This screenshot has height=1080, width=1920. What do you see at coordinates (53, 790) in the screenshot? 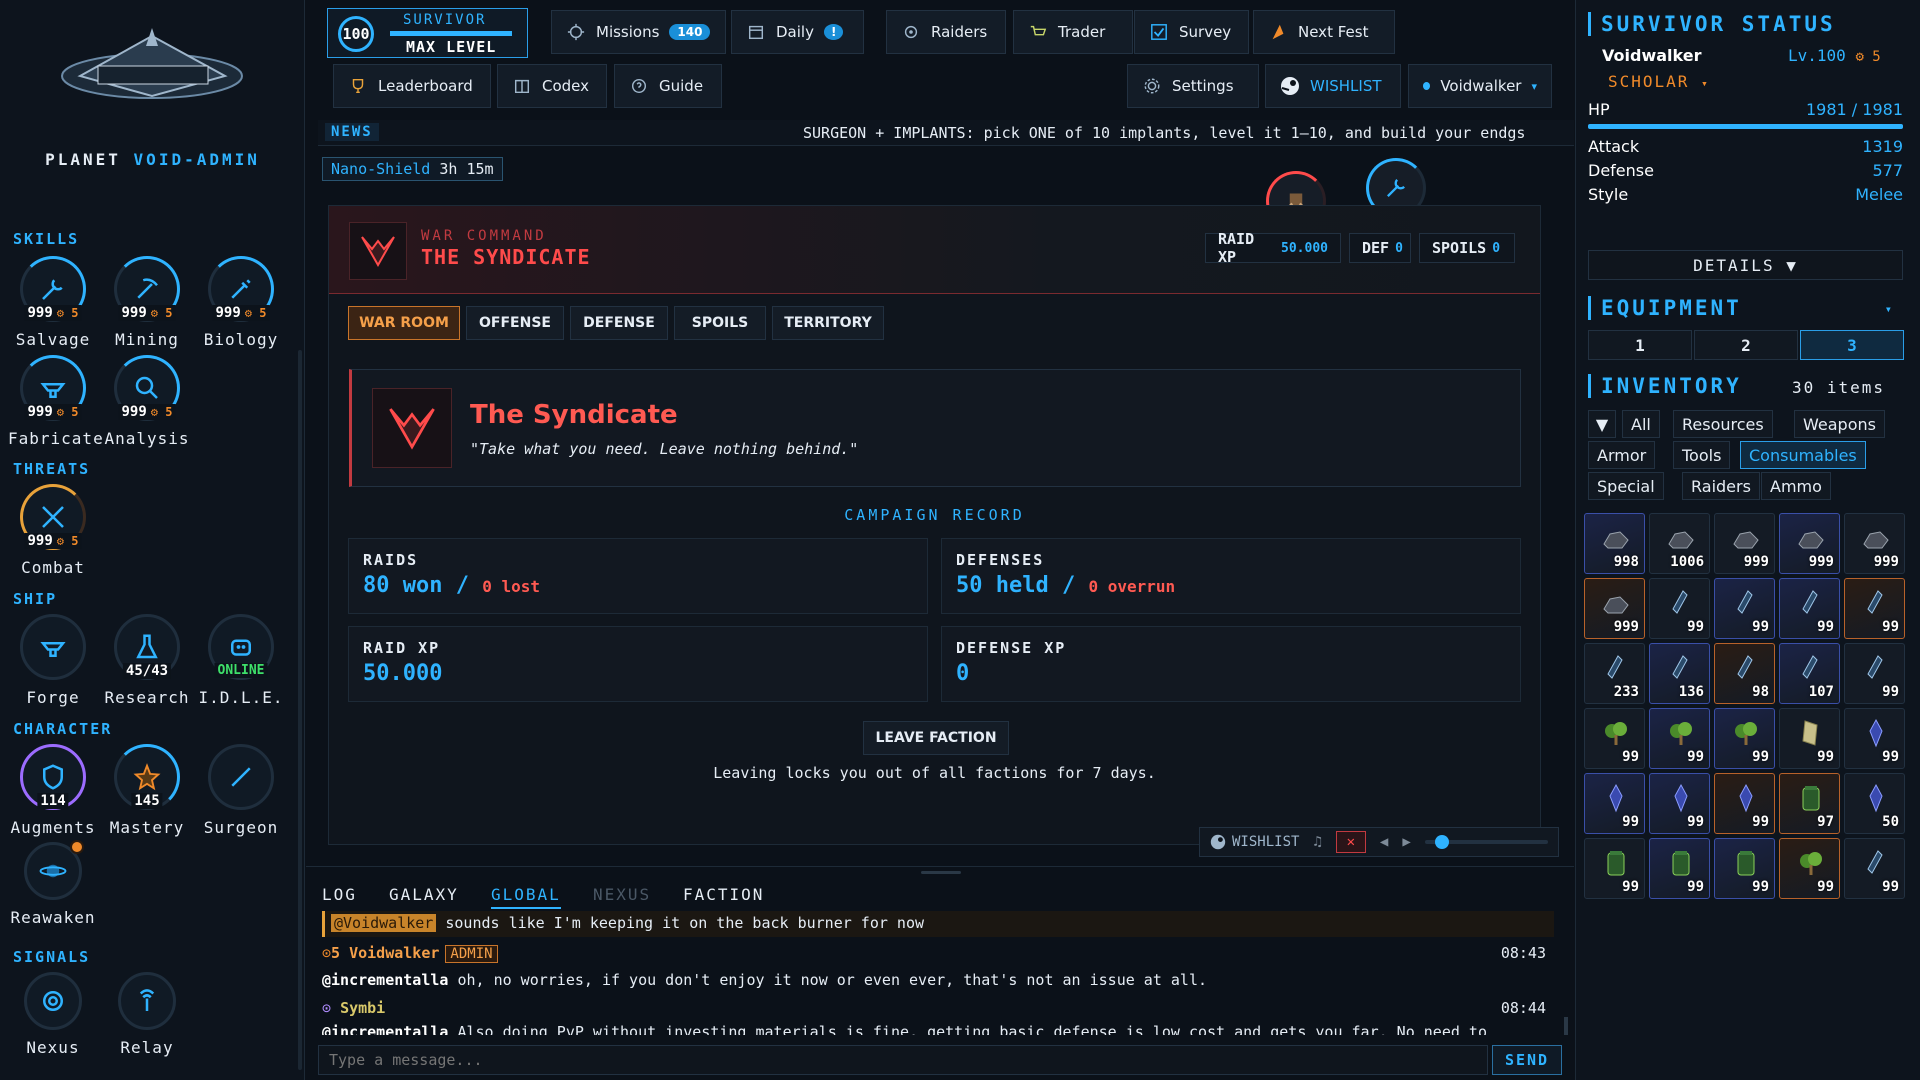
I see `character-augments: 114 Augments` at bounding box center [53, 790].